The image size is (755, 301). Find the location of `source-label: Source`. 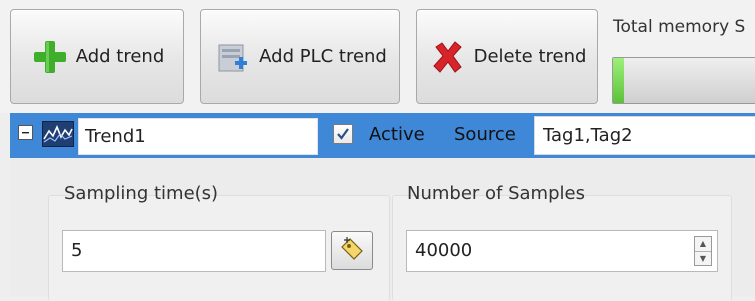

source-label: Source is located at coordinates (485, 134).